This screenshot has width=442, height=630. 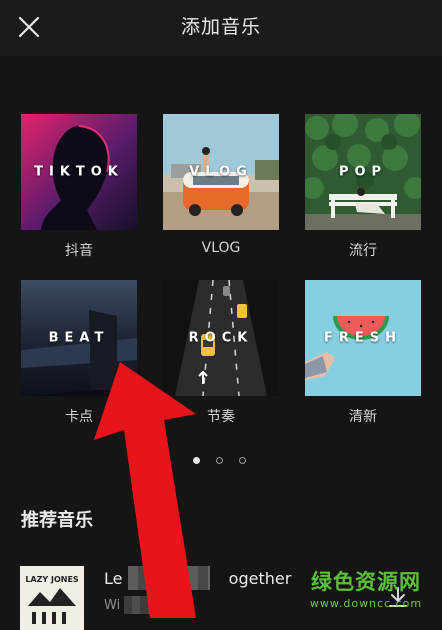 I want to click on category-tiktok: TIKTOK 抖音, so click(x=79, y=187).